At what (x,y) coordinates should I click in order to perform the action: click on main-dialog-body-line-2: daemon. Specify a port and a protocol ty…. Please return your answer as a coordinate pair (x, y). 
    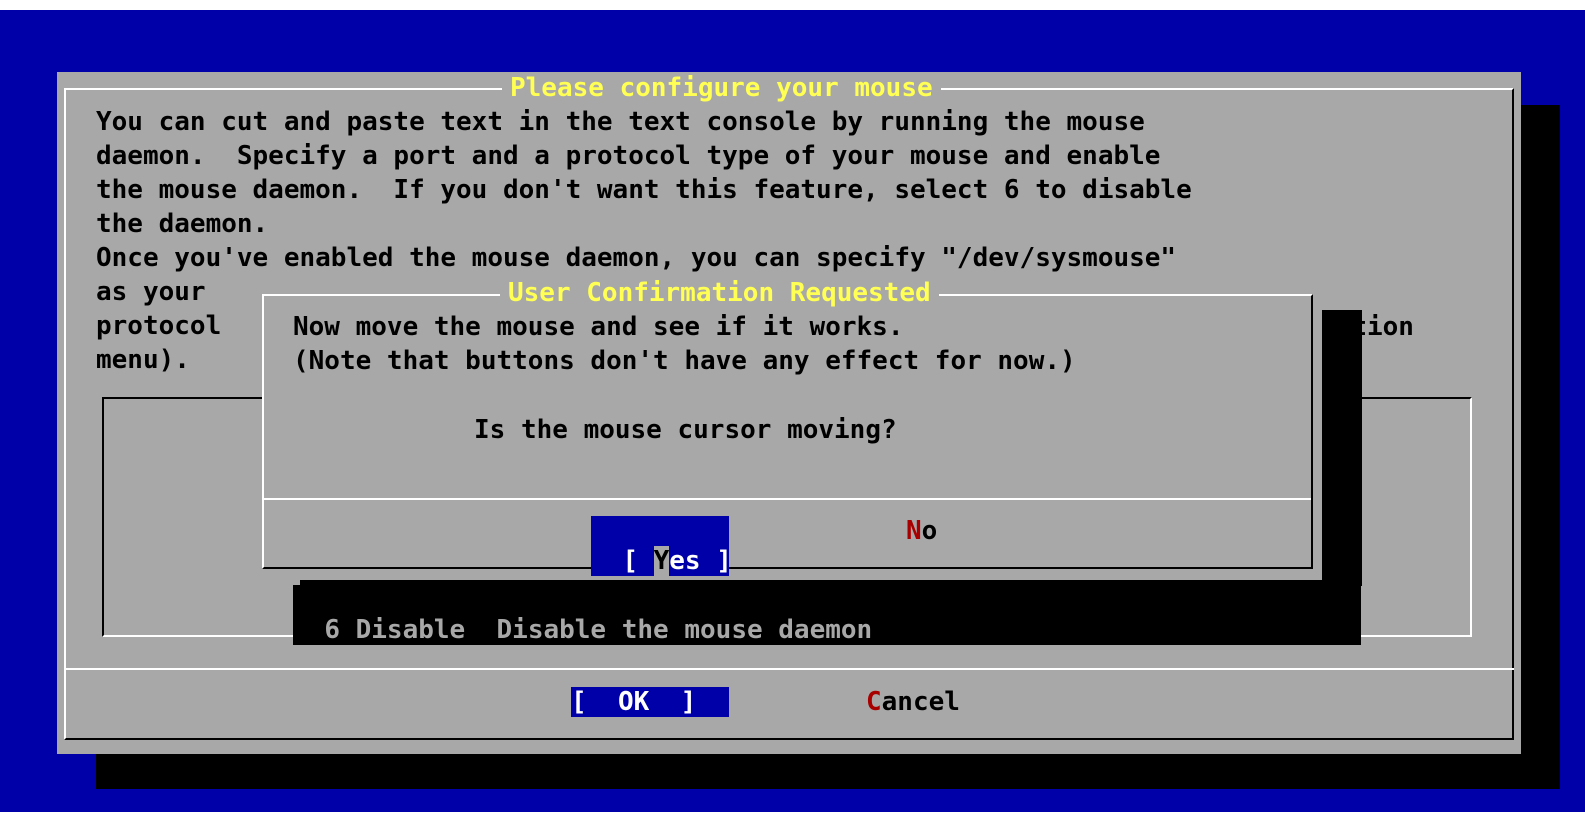
    Looking at the image, I should click on (628, 156).